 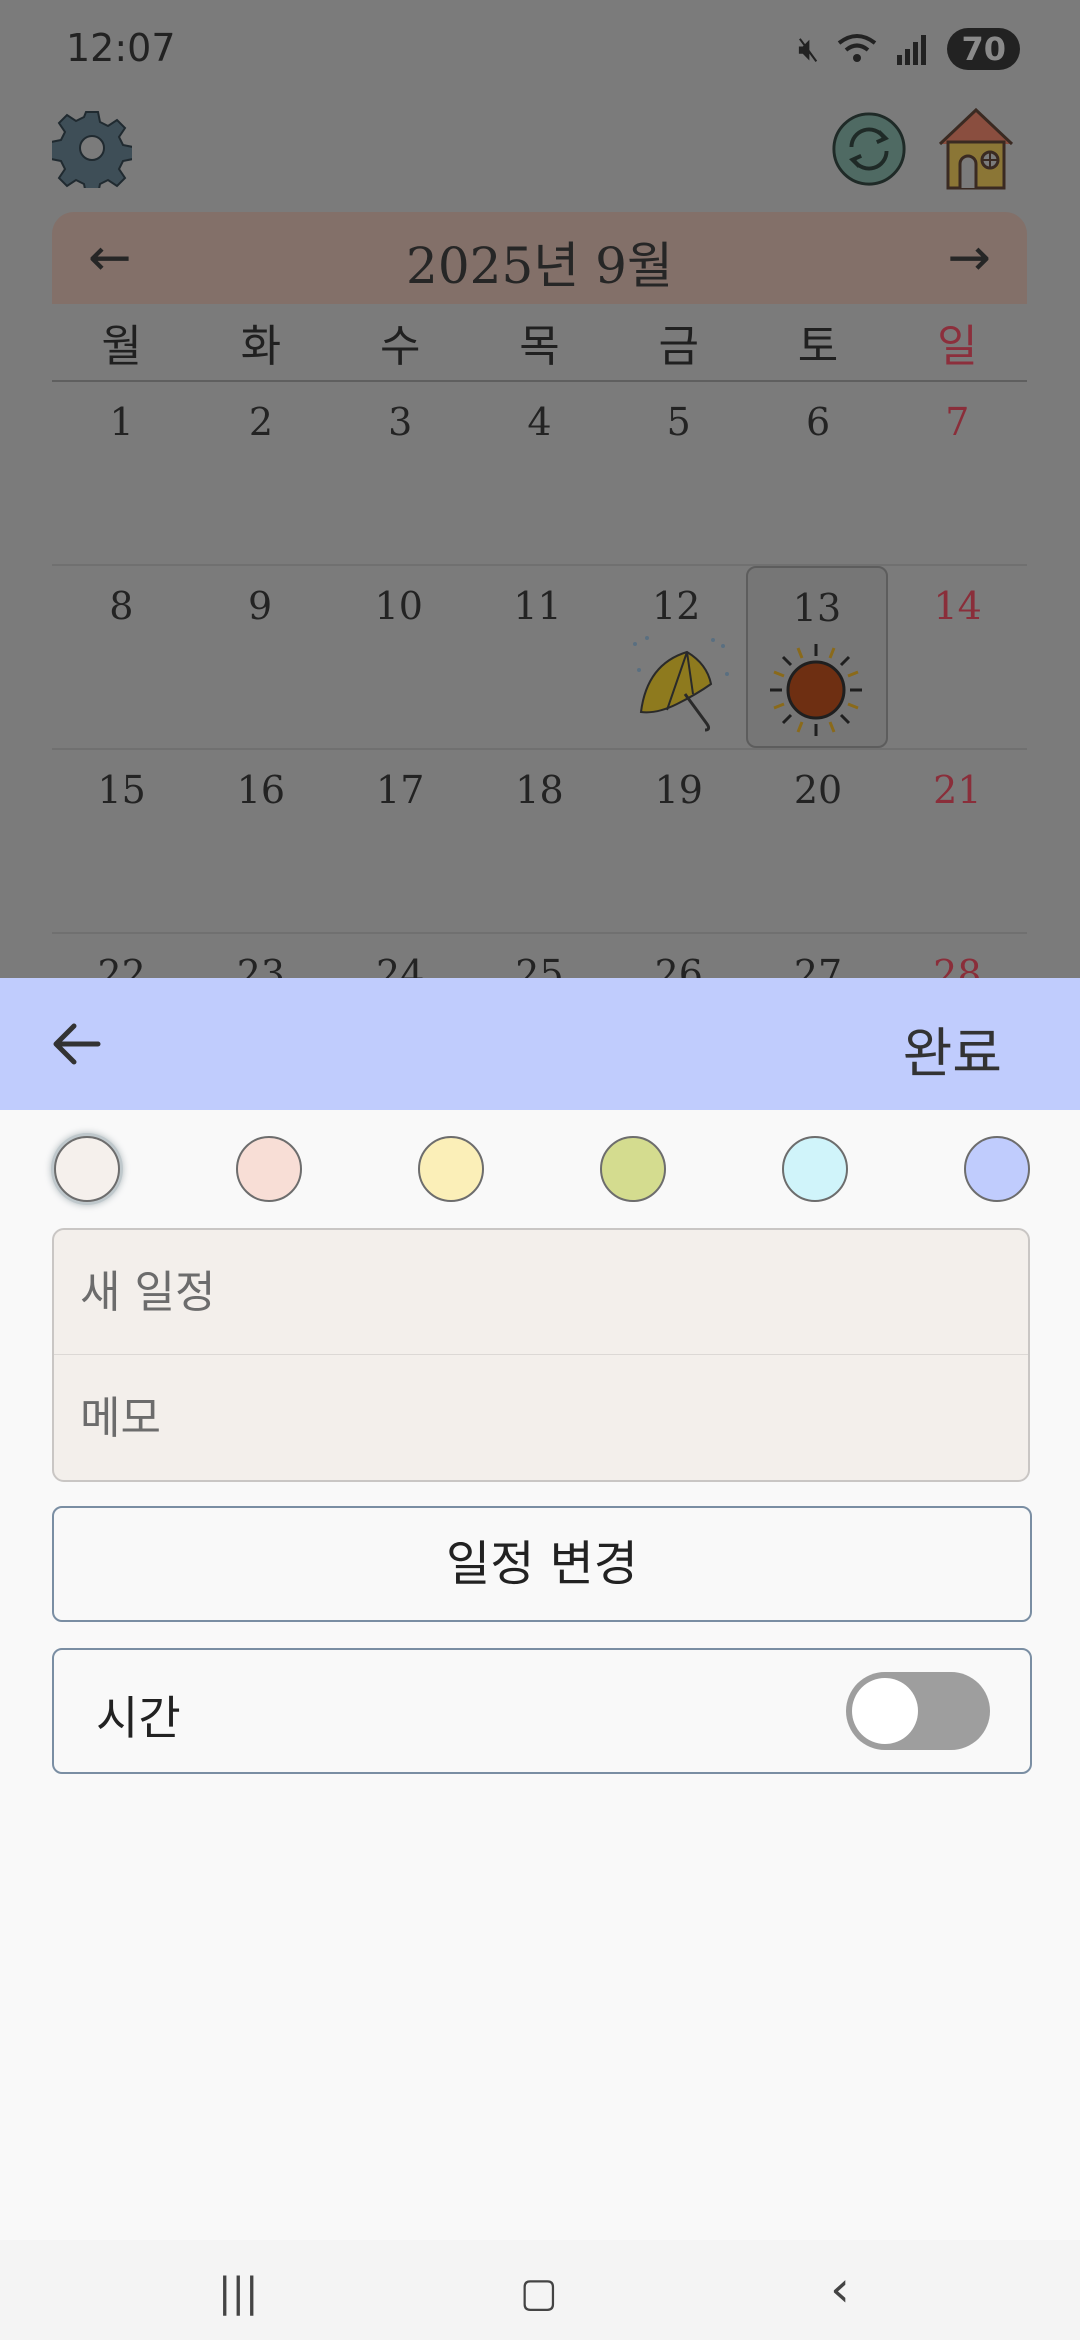 What do you see at coordinates (87, 1169) in the screenshot?
I see `color-swatch-selected` at bounding box center [87, 1169].